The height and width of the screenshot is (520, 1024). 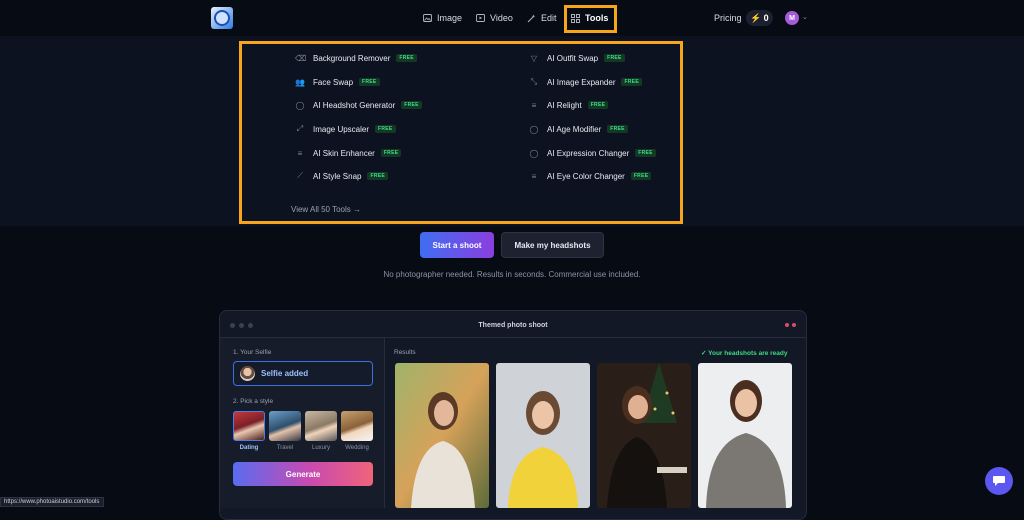 What do you see at coordinates (501, 18) in the screenshot?
I see `nav-video-label: Video` at bounding box center [501, 18].